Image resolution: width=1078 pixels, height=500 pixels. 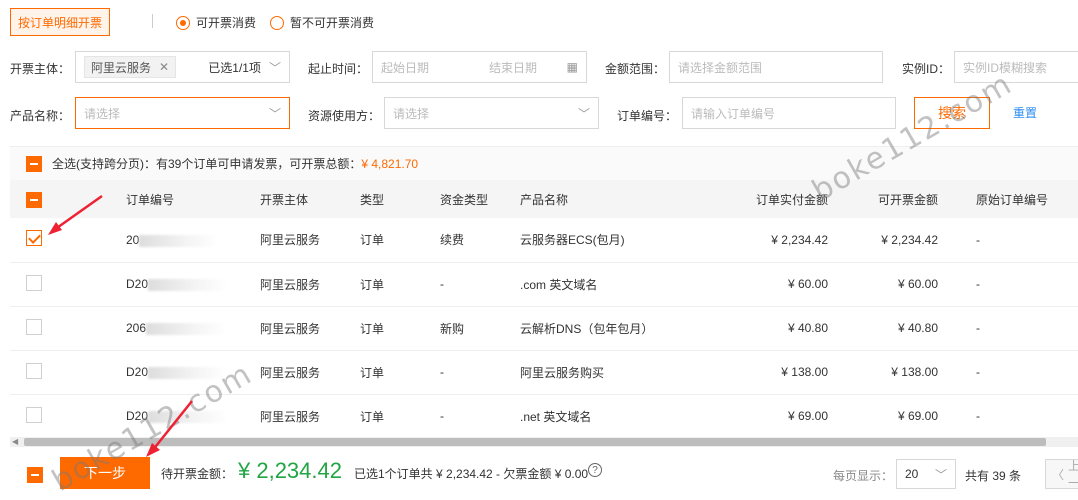 I want to click on subject-tag: 阿里云服务 ✕, so click(x=130, y=67).